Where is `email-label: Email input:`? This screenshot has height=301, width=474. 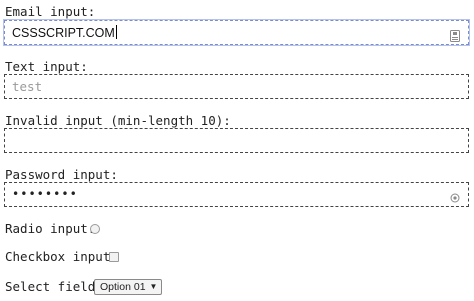 email-label: Email input: is located at coordinates (50, 11).